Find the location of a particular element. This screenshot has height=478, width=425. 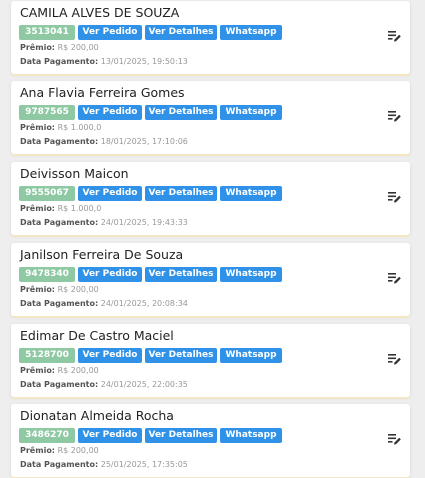

winner-name: Janilson Ferreira De Souza is located at coordinates (102, 254).